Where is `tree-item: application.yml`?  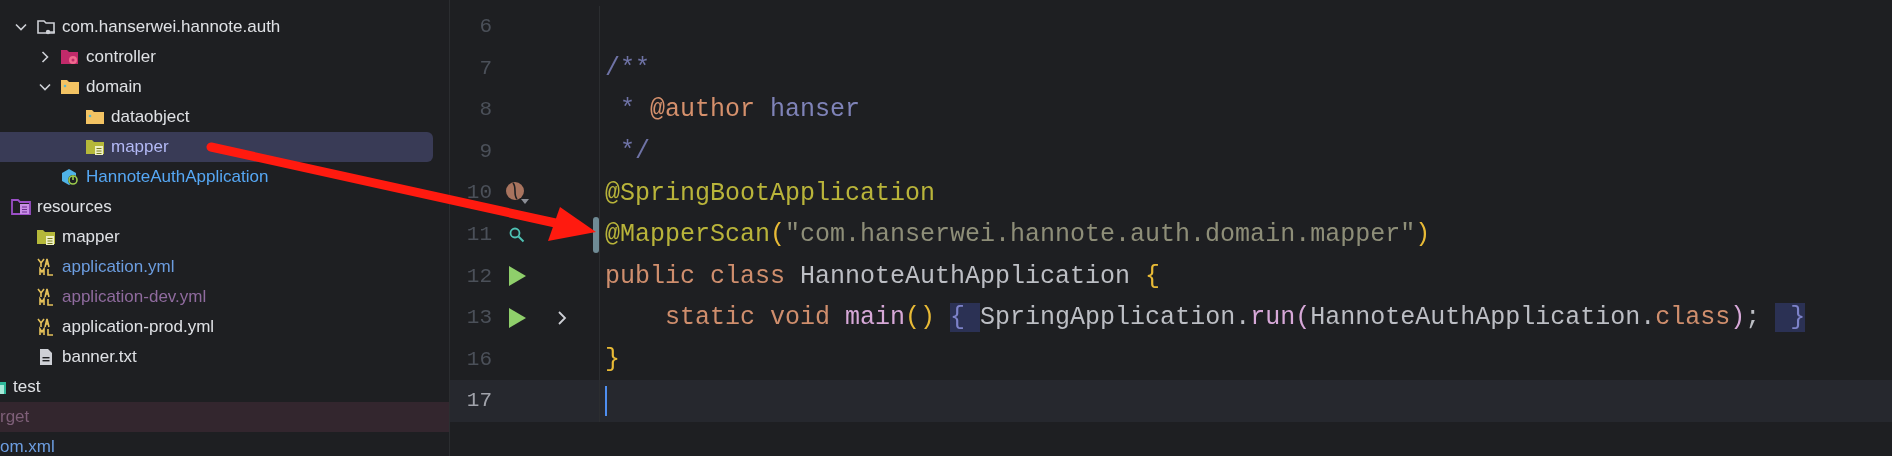 tree-item: application.yml is located at coordinates (224, 267).